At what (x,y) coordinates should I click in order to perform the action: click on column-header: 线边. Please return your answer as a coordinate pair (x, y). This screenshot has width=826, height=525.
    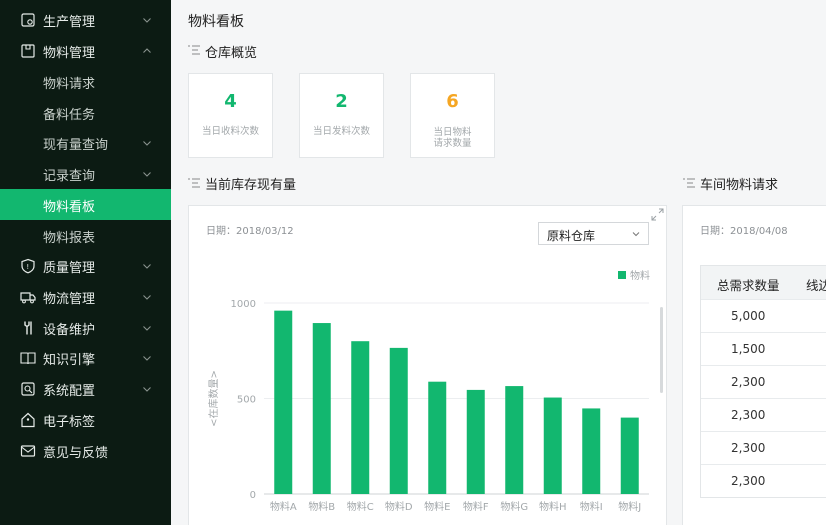
    Looking at the image, I should click on (816, 285).